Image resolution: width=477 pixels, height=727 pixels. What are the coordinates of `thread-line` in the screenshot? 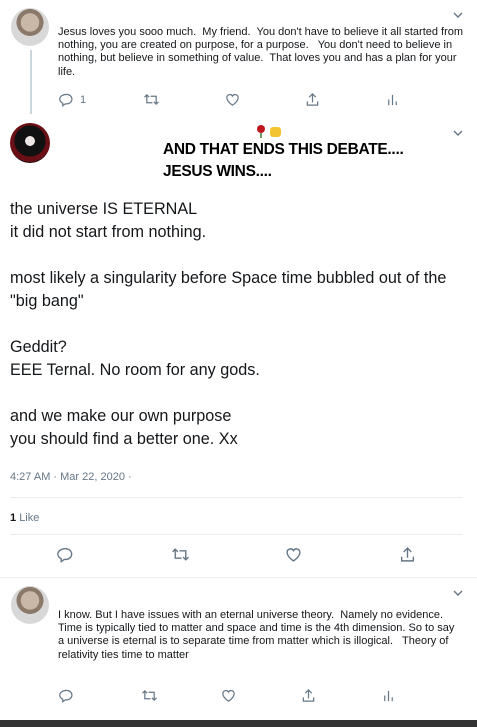 It's located at (31, 82).